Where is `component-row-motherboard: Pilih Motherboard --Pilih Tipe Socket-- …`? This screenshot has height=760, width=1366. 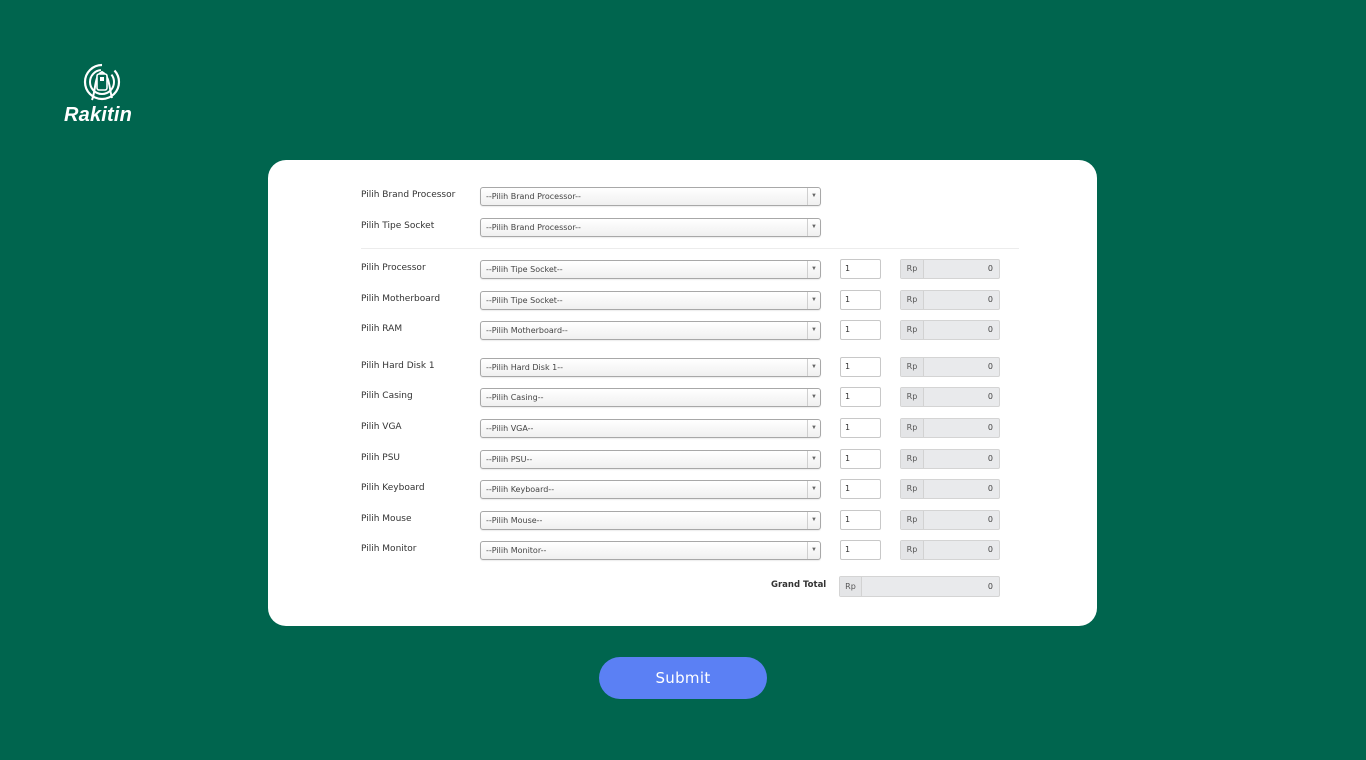
component-row-motherboard: Pilih Motherboard --Pilih Tipe Socket-- … is located at coordinates (681, 300).